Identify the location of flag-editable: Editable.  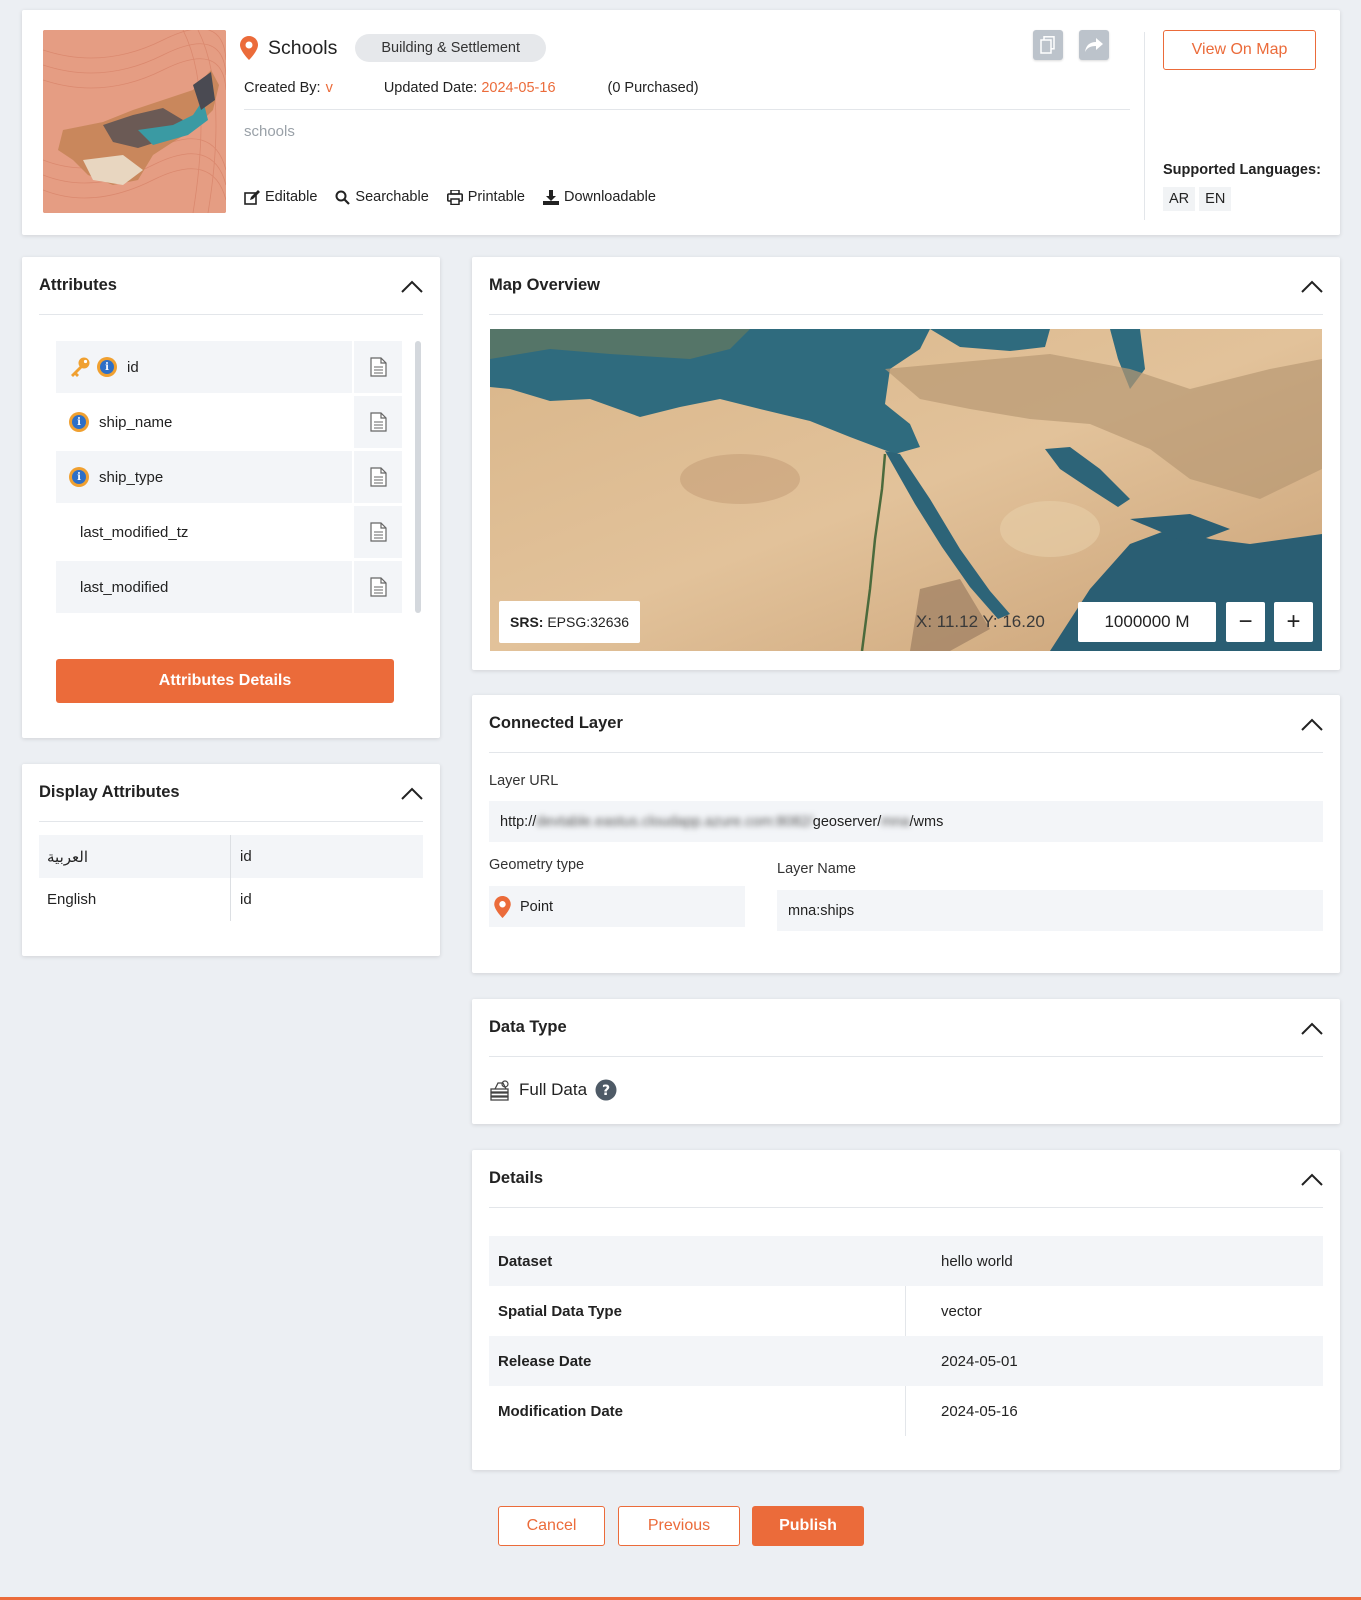
(280, 197).